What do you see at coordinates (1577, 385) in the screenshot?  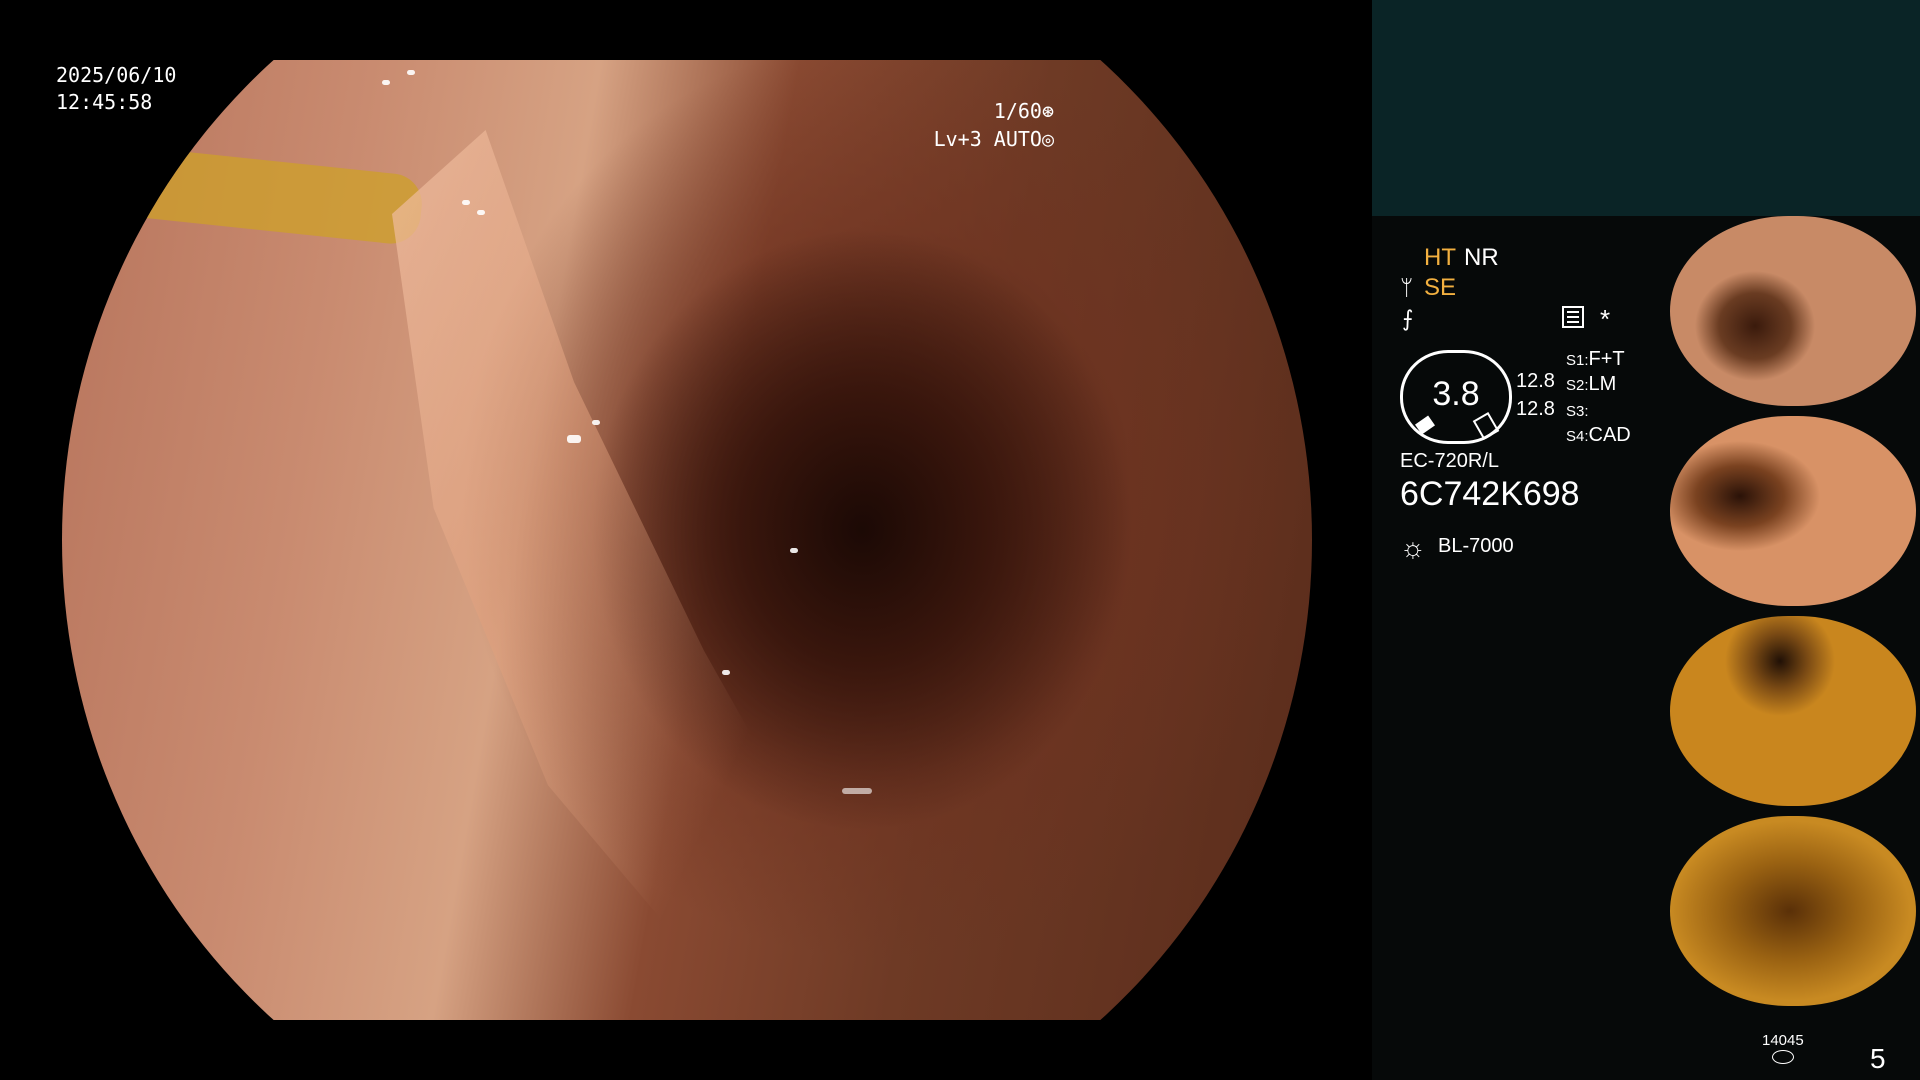 I see `switch-2-label: S2:` at bounding box center [1577, 385].